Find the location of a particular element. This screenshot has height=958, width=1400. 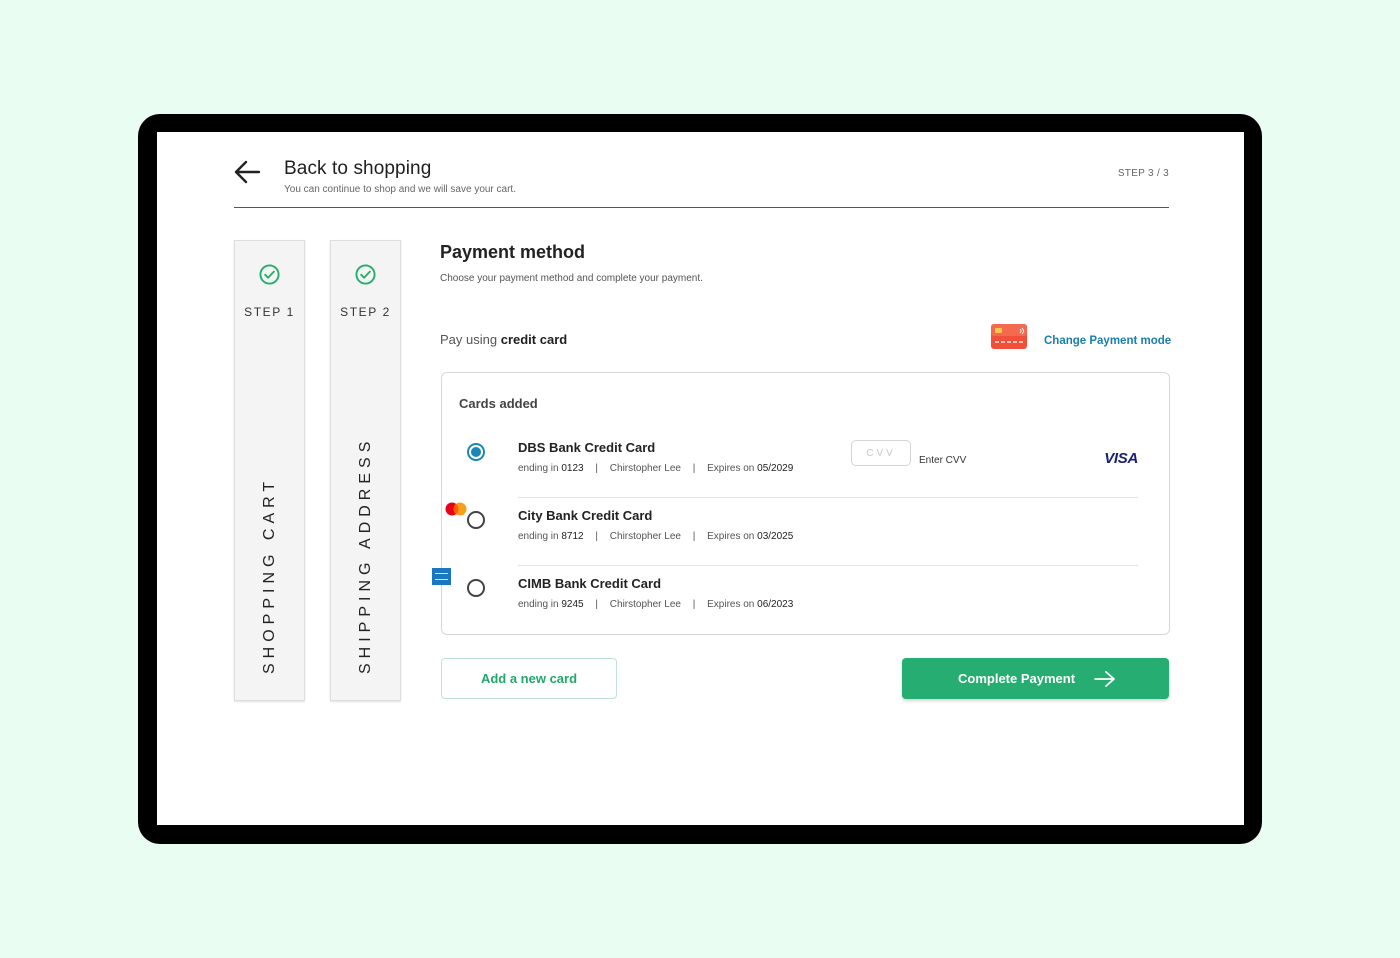

card-name: City Bank Credit Card is located at coordinates (585, 515).